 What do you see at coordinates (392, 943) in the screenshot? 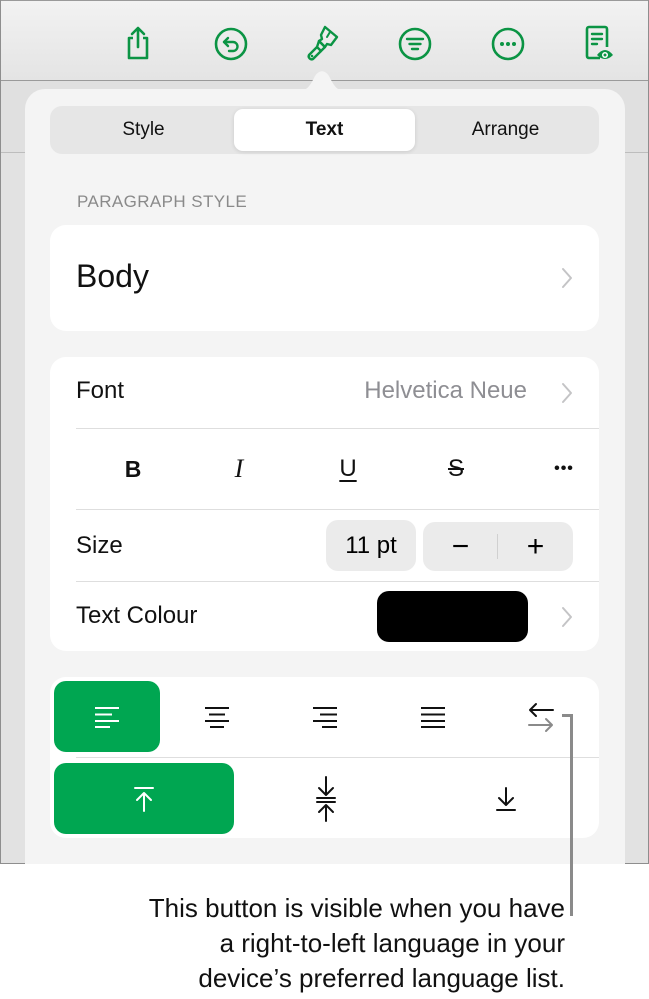
I see `callout-line: a right-to-left language in your` at bounding box center [392, 943].